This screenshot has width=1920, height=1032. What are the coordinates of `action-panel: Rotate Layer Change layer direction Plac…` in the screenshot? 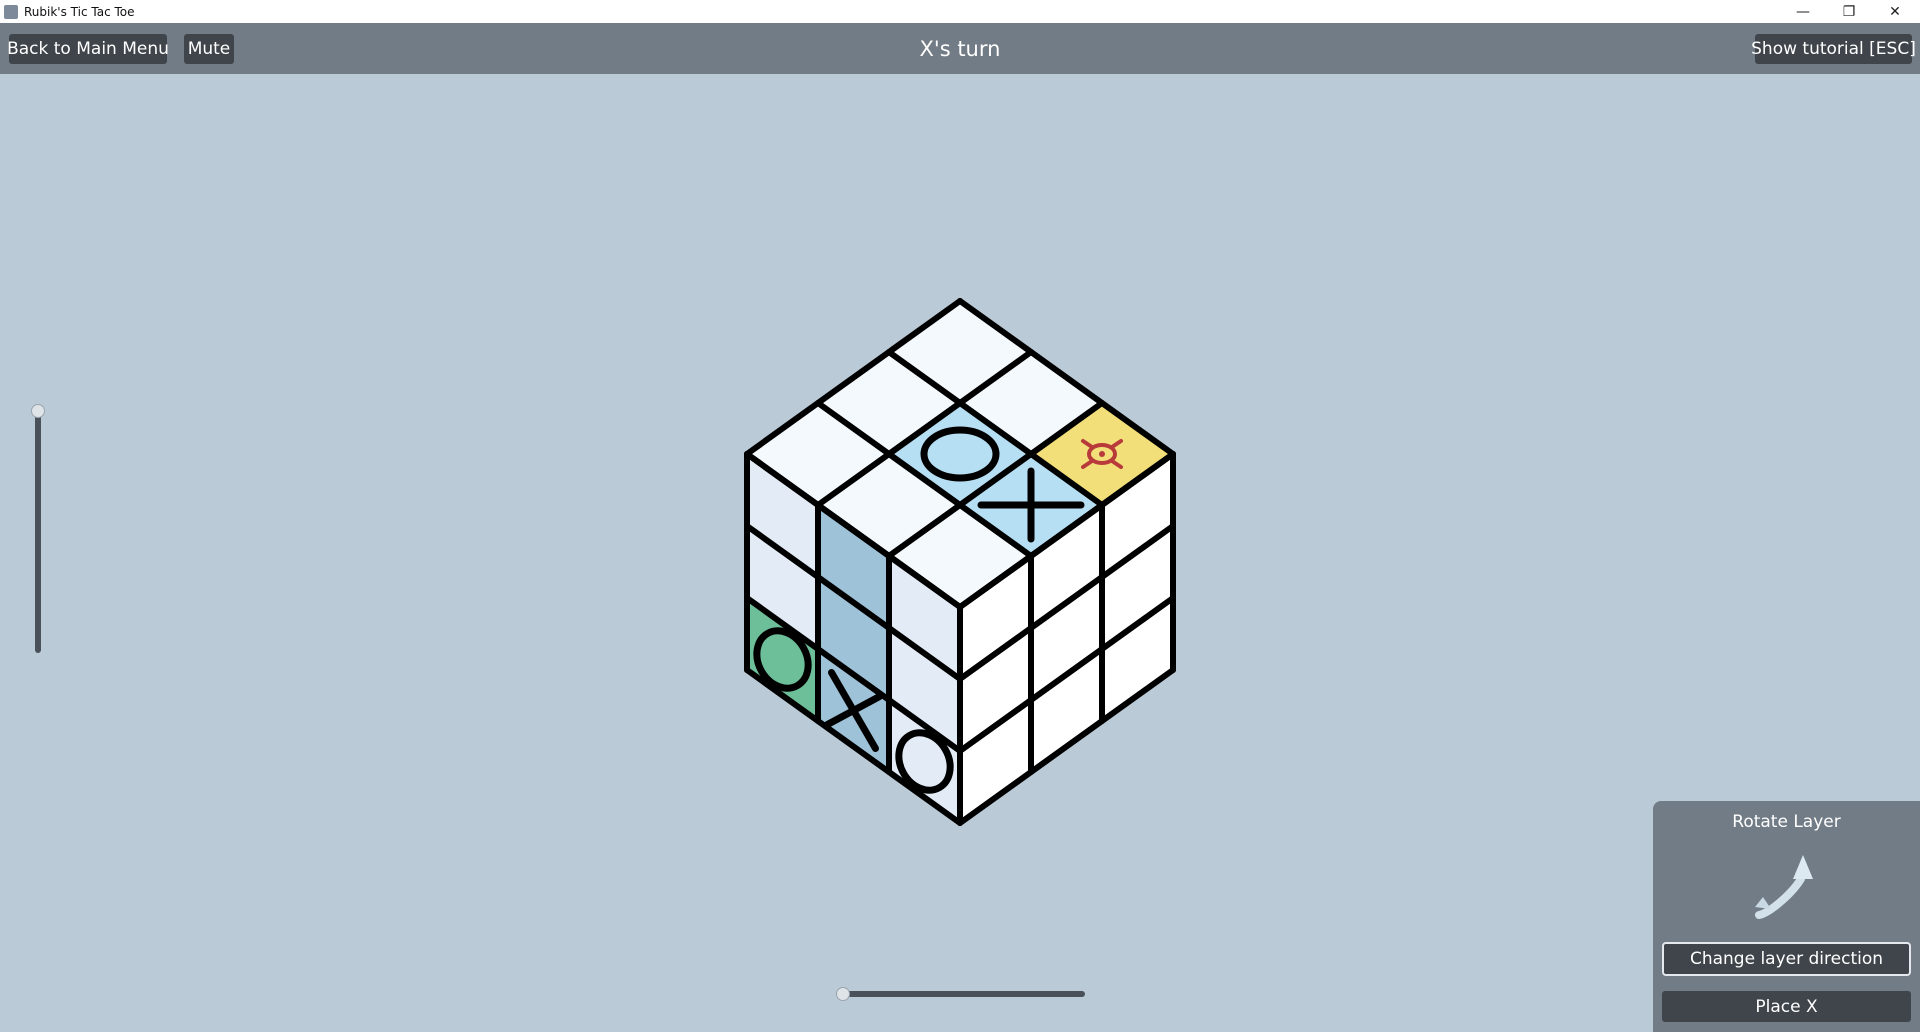 It's located at (1786, 916).